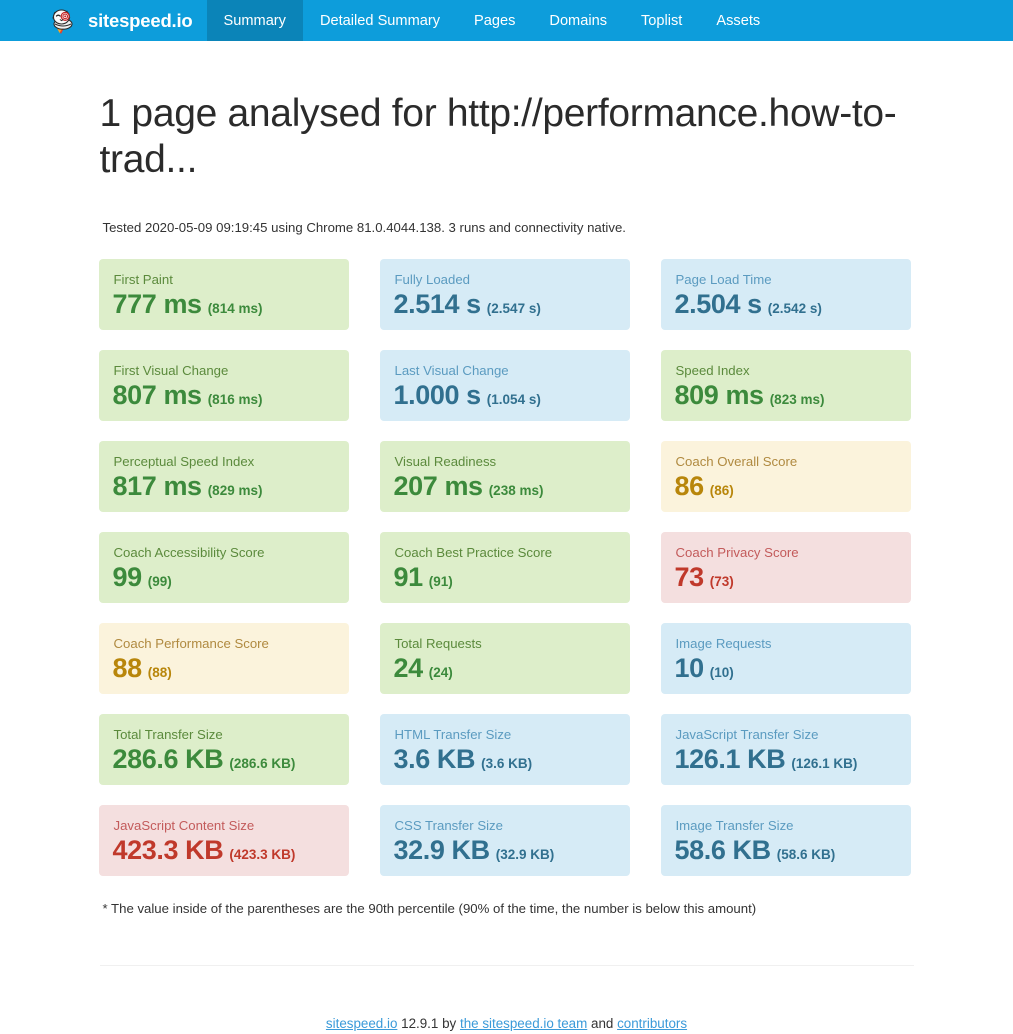  I want to click on metric-card-value: 99, so click(127, 577).